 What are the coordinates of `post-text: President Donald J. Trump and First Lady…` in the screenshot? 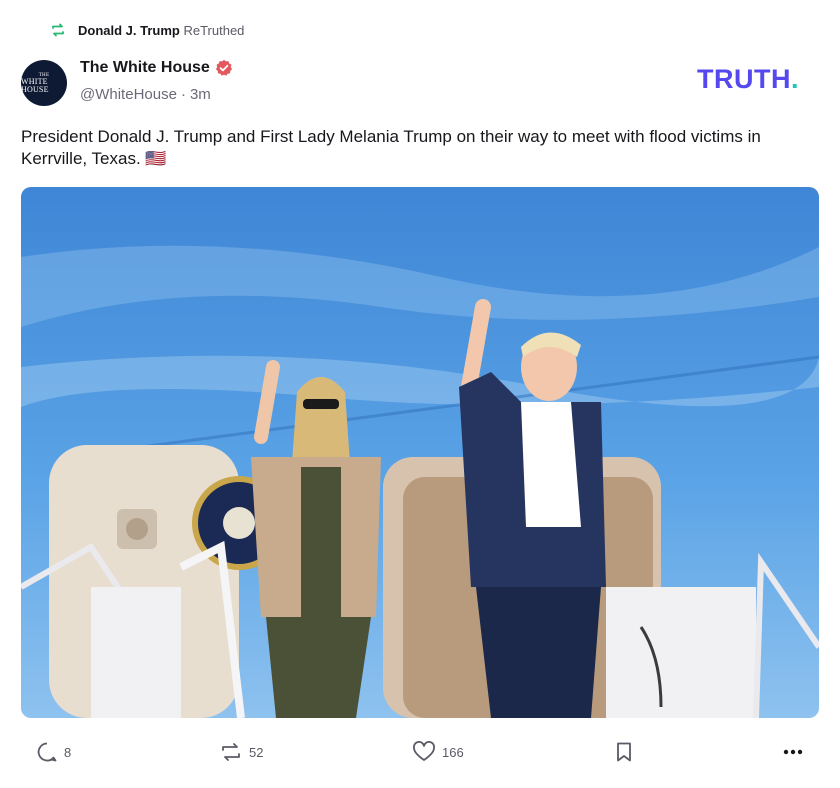 It's located at (391, 147).